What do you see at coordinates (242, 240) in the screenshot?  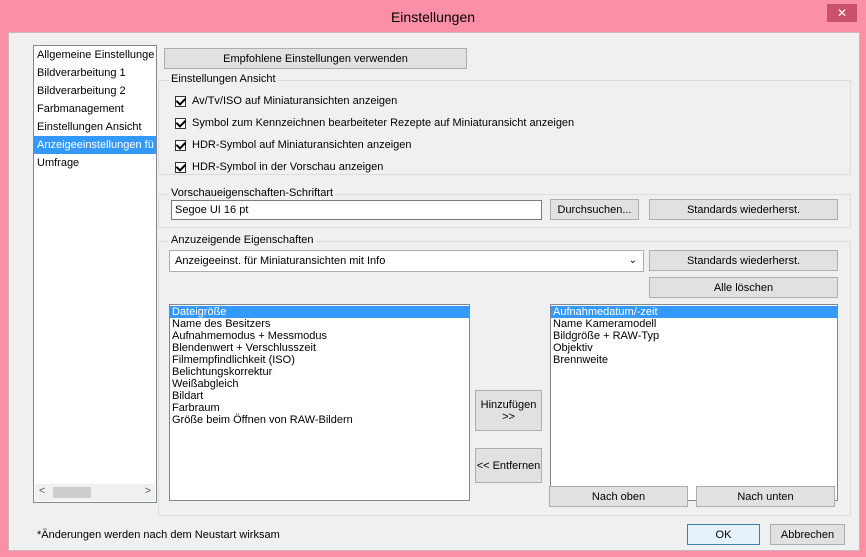 I see `display-properties-label: Anzuzeigende Eigenschaften` at bounding box center [242, 240].